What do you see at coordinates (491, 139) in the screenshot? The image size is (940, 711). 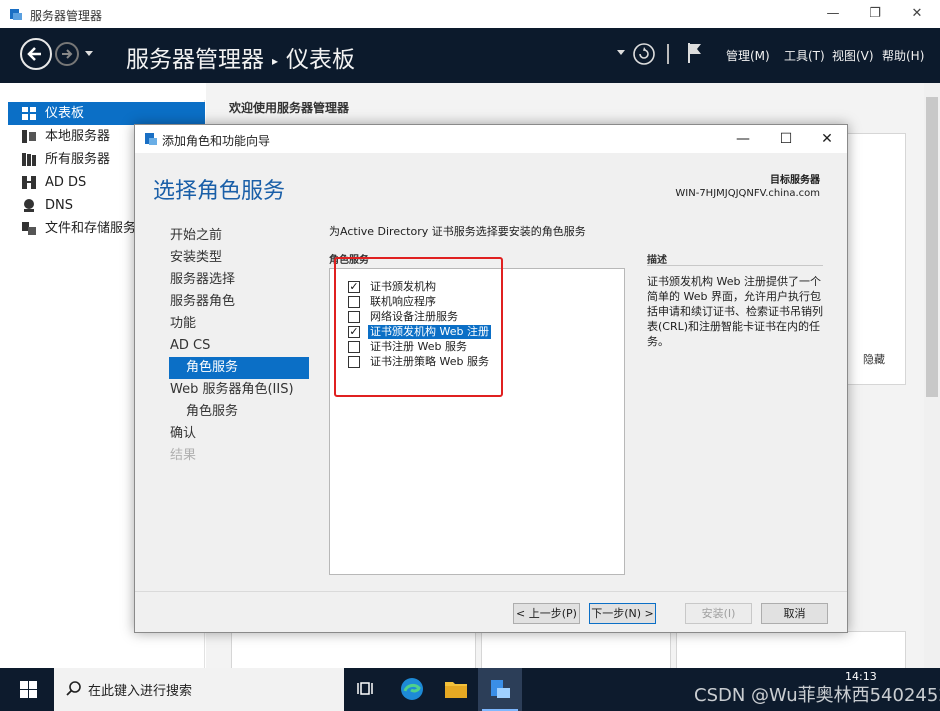 I see `wizard-titlebar: 添加角色和功能向导 — ☐ ✕` at bounding box center [491, 139].